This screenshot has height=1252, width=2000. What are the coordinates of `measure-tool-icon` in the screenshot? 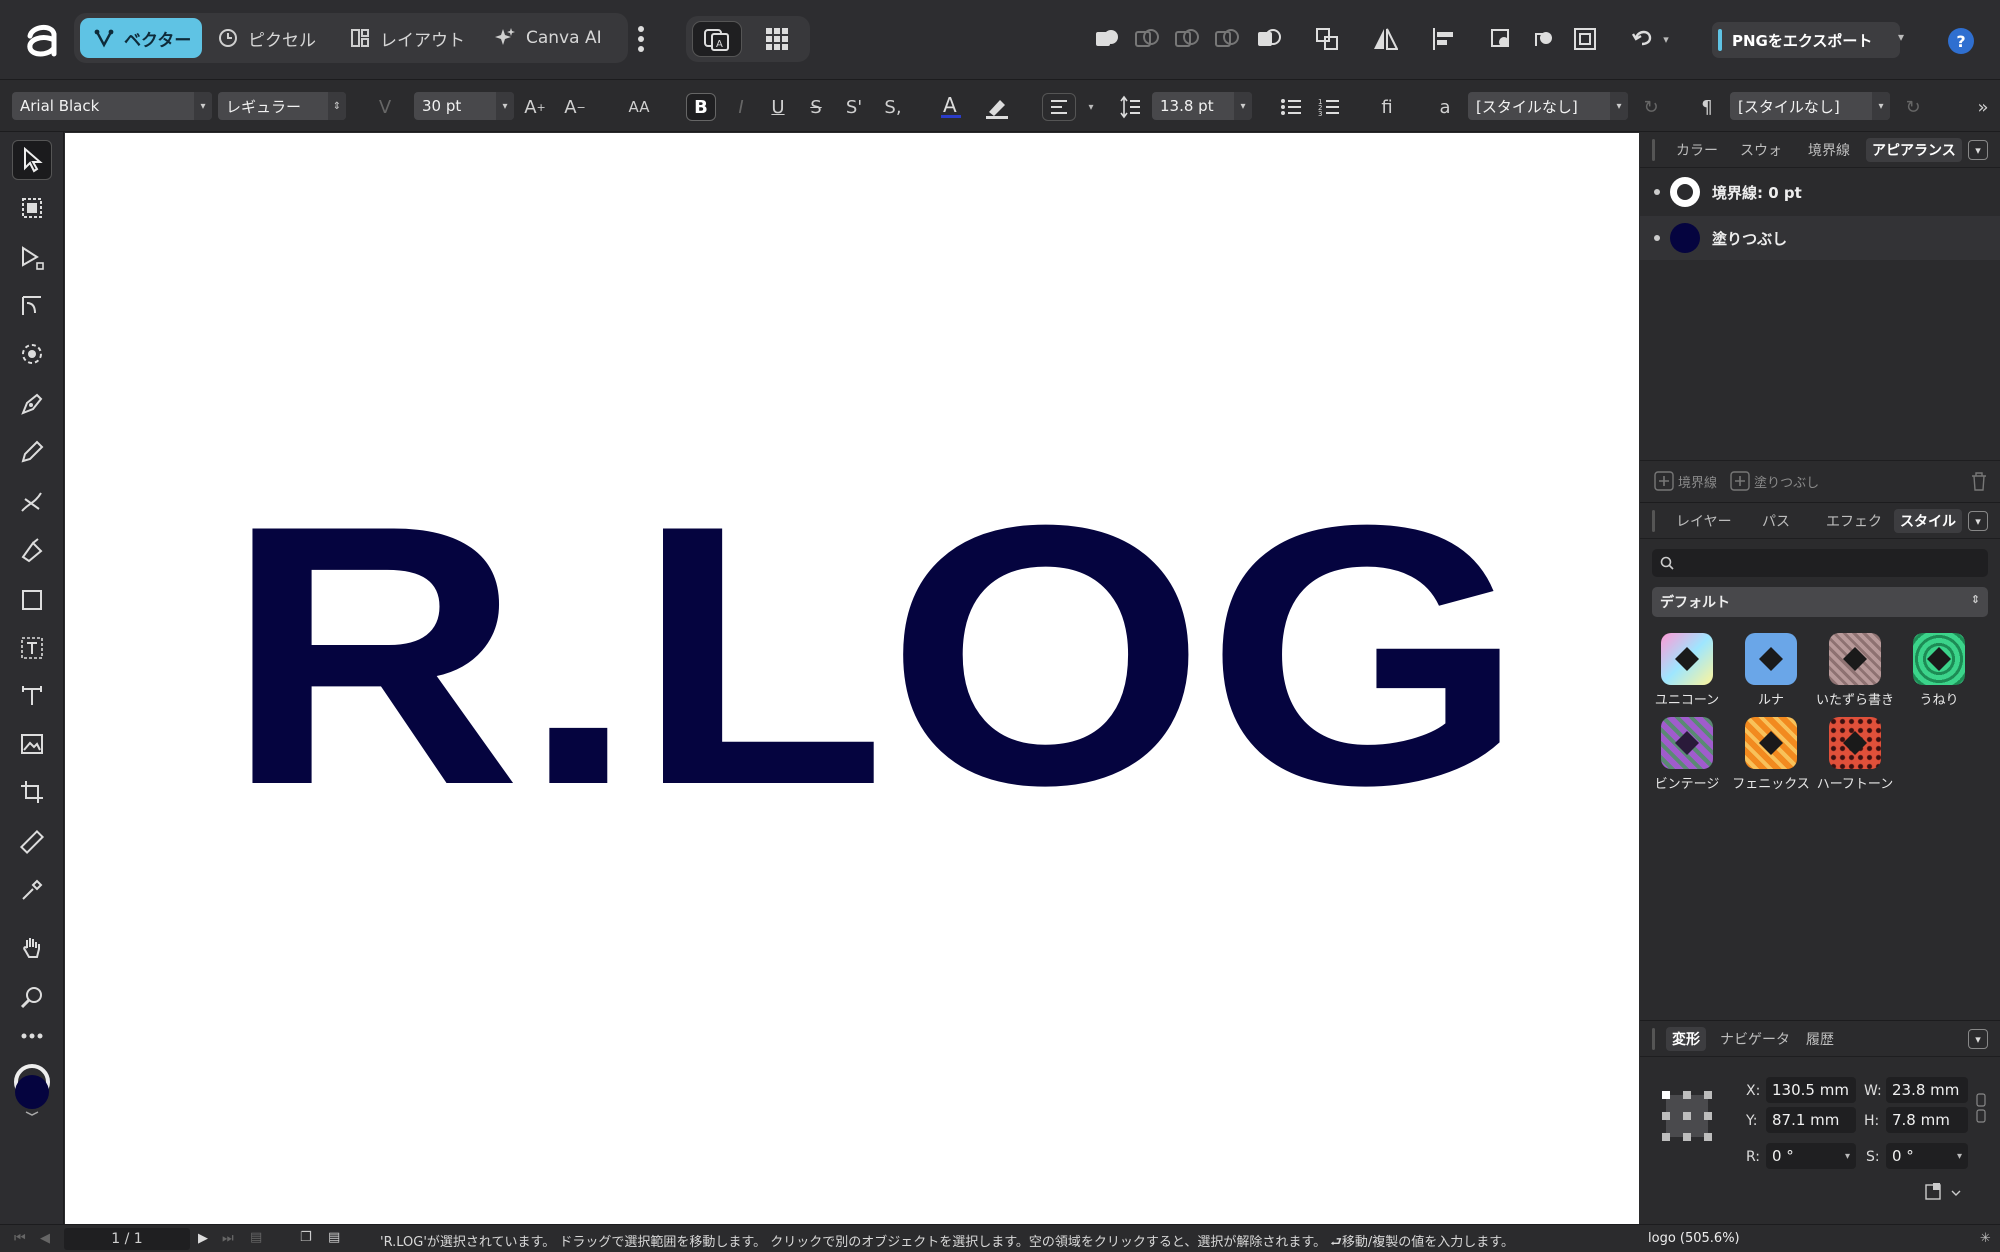 It's located at (32, 842).